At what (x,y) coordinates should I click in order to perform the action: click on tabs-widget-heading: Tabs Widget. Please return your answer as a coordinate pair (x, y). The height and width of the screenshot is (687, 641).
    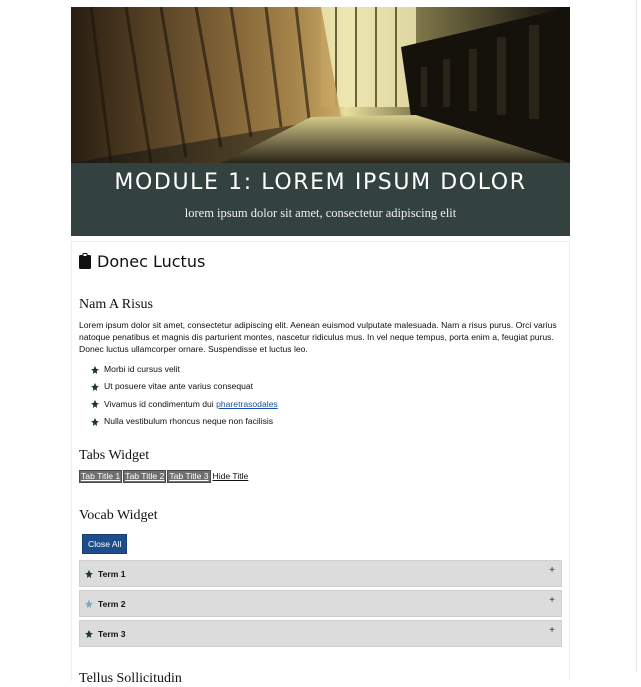
    Looking at the image, I should click on (114, 456).